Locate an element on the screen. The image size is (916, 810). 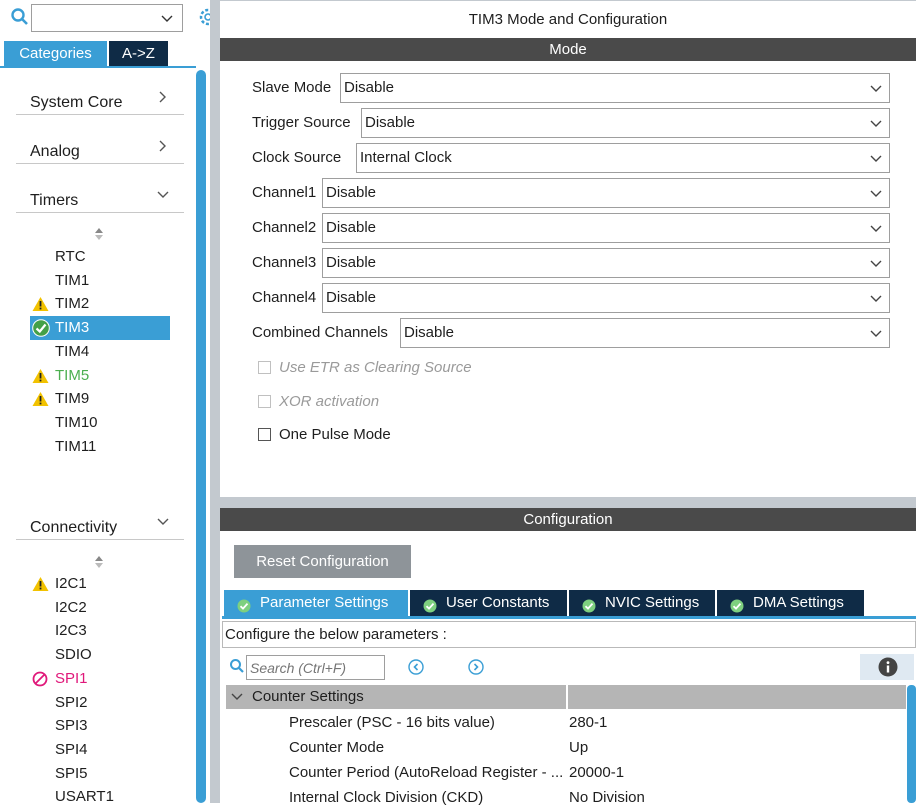
parameter-row: Internal Clock Division (CKD) No Division is located at coordinates (566, 797).